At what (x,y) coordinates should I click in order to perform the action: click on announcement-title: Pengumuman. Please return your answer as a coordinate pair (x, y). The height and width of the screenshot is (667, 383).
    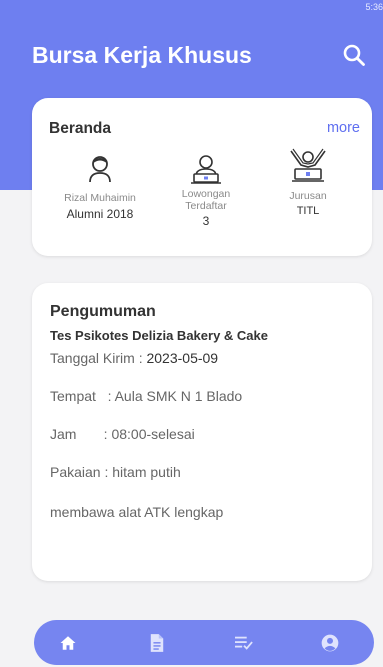
    Looking at the image, I should click on (103, 311).